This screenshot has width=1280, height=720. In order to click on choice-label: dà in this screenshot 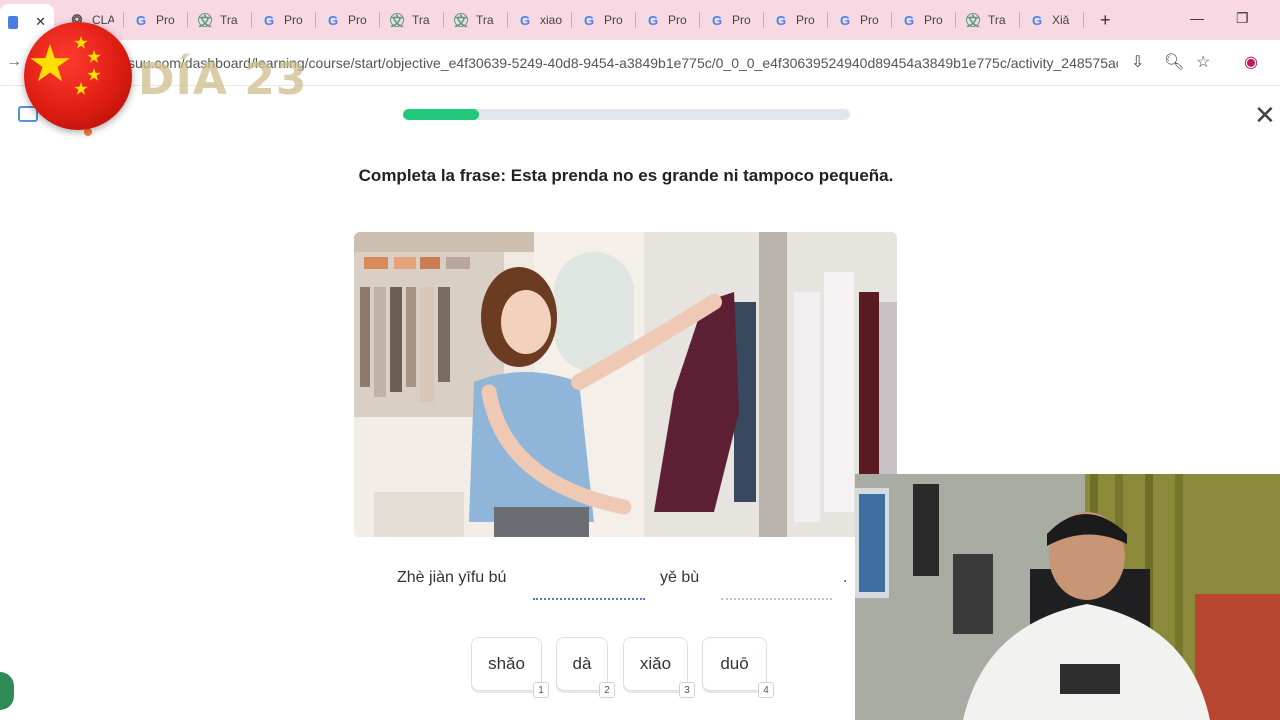, I will do `click(582, 663)`.